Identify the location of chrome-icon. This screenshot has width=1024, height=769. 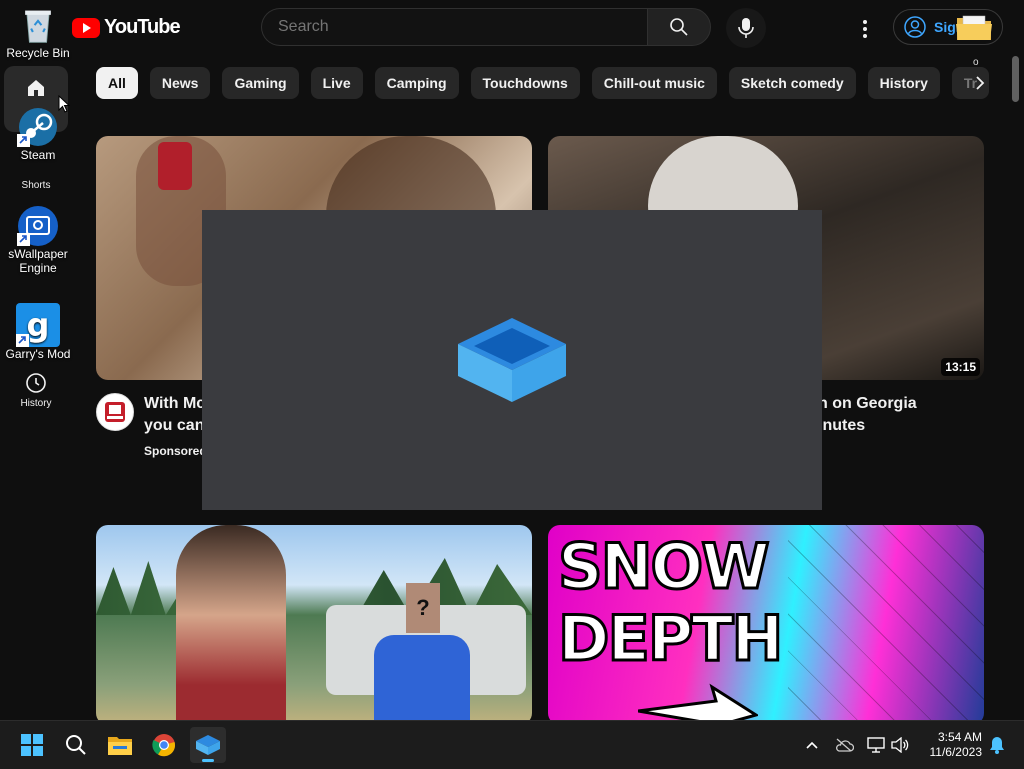
(164, 745).